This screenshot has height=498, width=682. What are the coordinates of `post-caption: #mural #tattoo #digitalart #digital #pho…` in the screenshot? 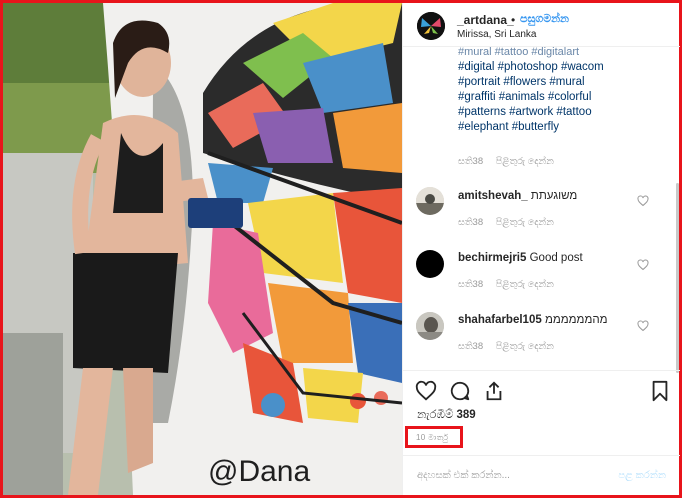 It's located at (563, 90).